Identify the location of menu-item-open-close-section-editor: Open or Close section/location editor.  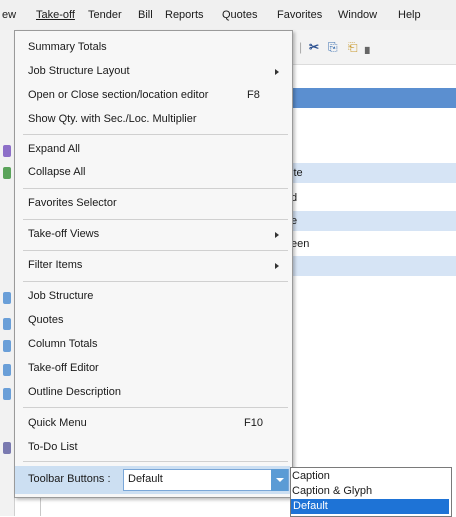
(118, 95).